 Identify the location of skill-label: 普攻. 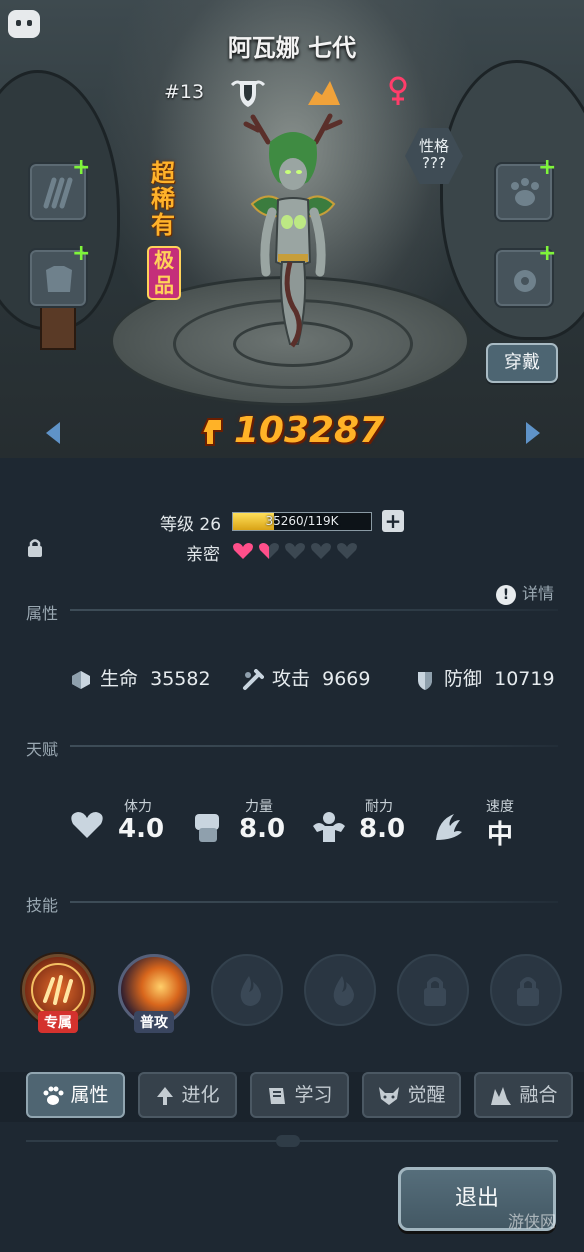
(154, 1022).